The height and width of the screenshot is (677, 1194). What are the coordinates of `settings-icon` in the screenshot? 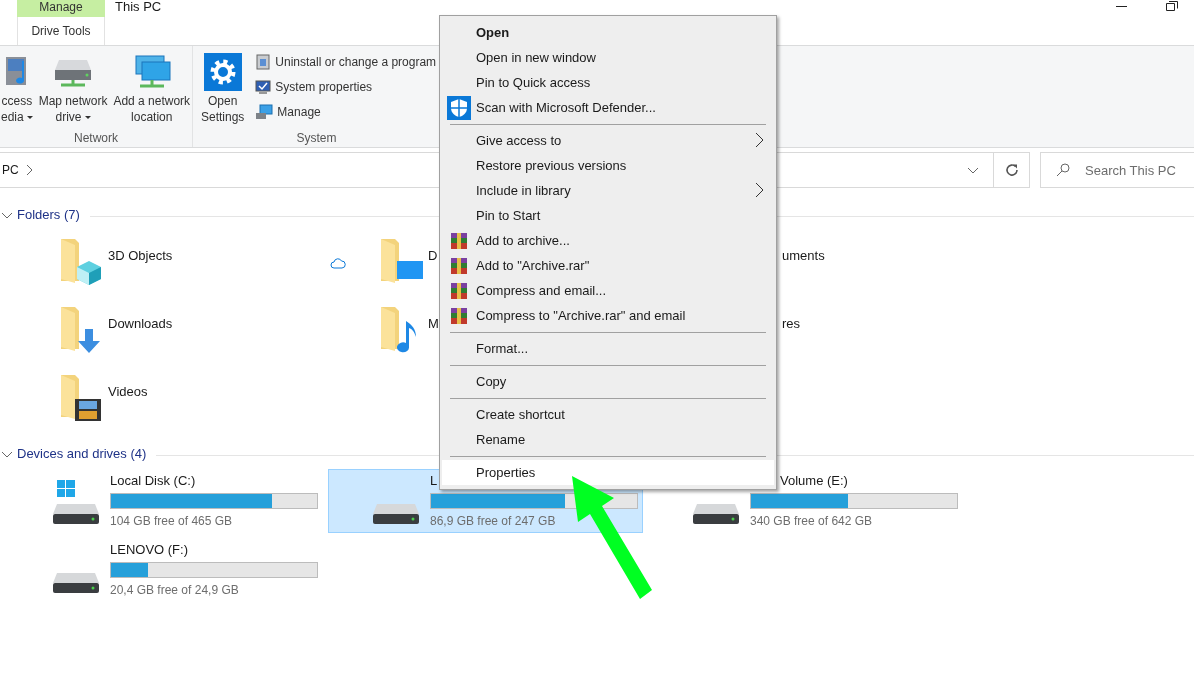 It's located at (222, 72).